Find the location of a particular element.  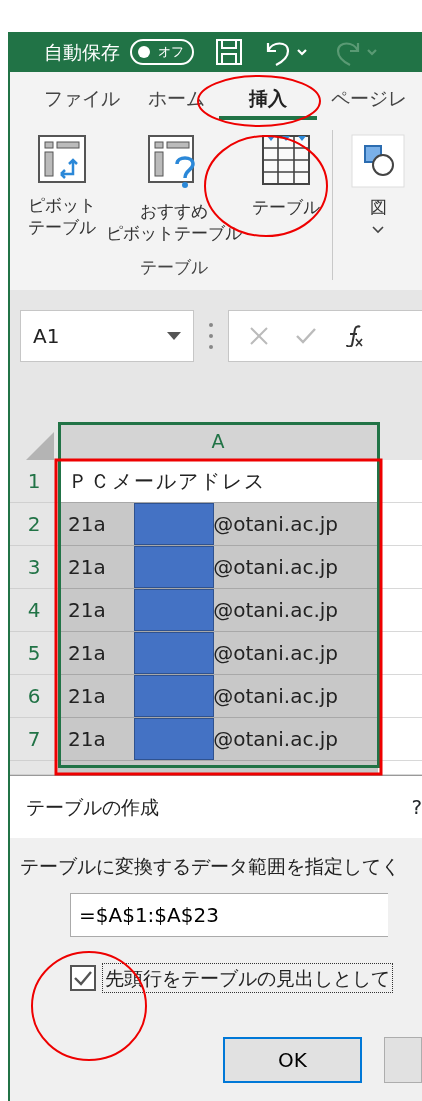

row-header: 2 is located at coordinates (34, 524).